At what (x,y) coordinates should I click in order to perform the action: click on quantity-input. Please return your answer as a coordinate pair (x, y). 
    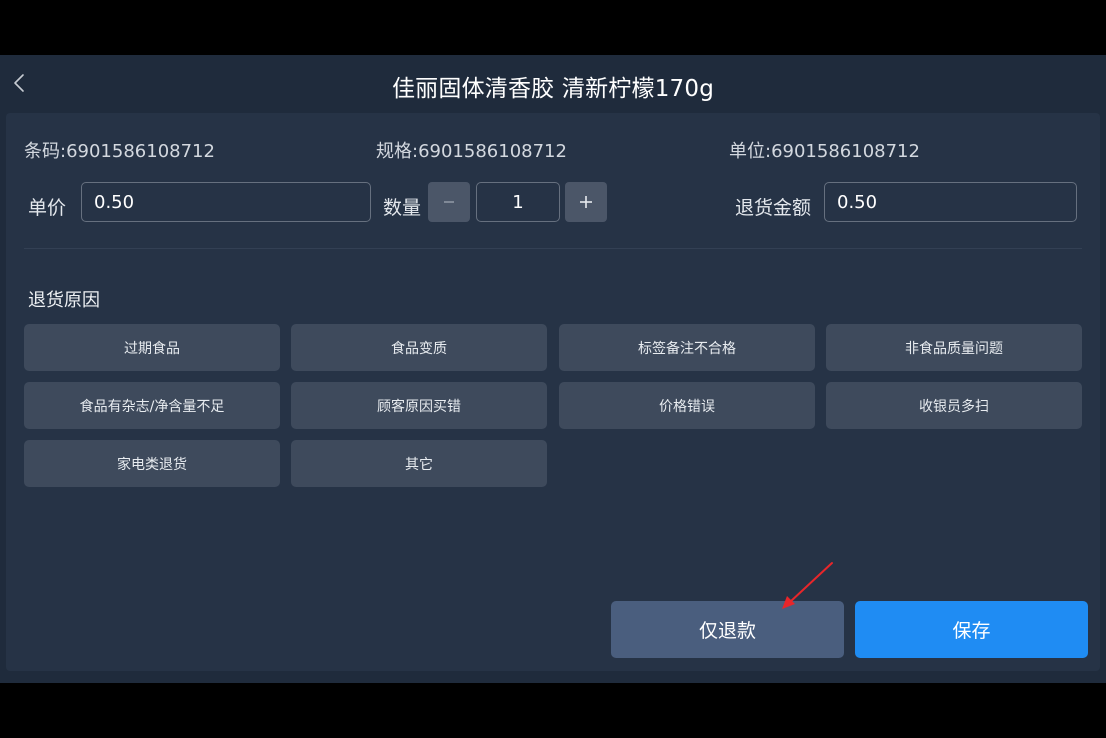
    Looking at the image, I should click on (518, 202).